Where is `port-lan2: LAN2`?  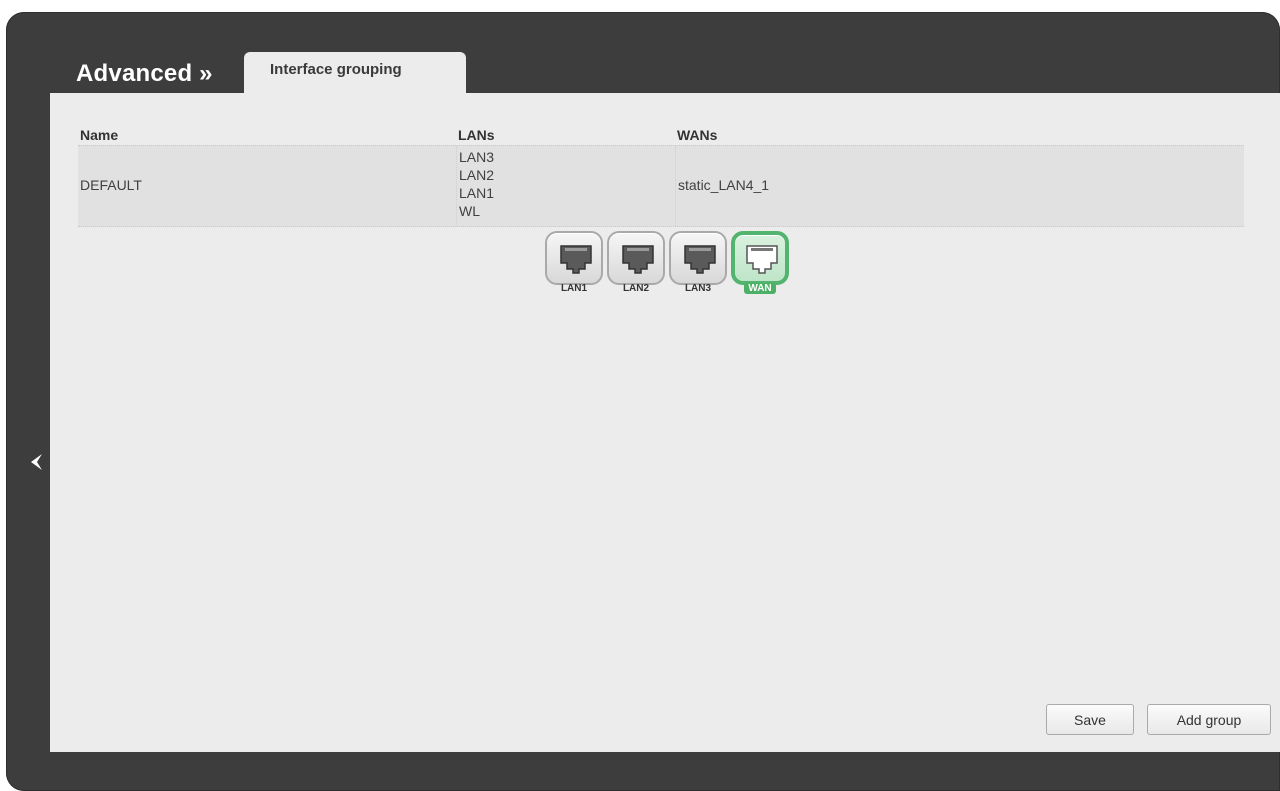
port-lan2: LAN2 is located at coordinates (637, 266).